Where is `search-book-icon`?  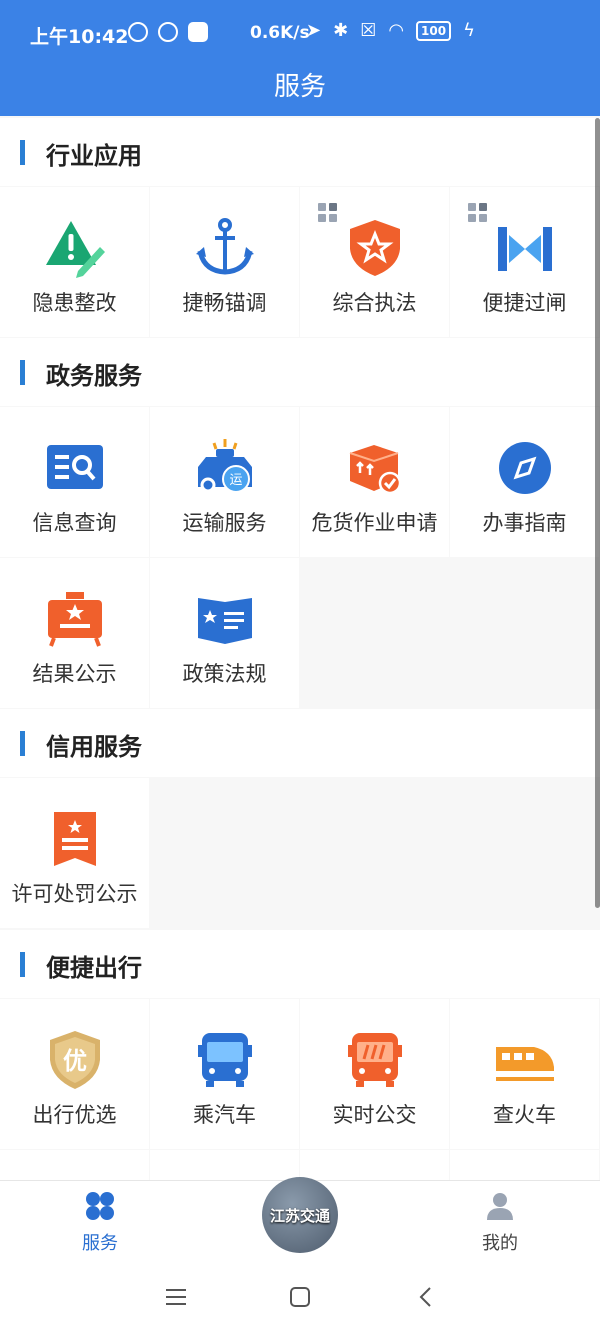
search-book-icon is located at coordinates (75, 467).